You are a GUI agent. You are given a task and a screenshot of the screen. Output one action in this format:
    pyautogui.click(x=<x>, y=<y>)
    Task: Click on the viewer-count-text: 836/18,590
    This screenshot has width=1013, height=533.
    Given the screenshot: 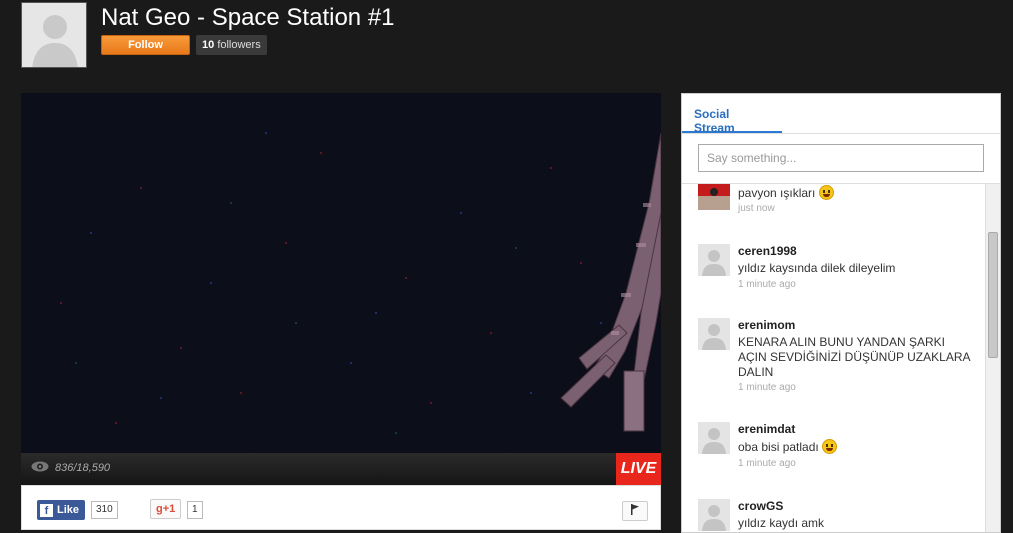 What is the action you would take?
    pyautogui.click(x=83, y=468)
    